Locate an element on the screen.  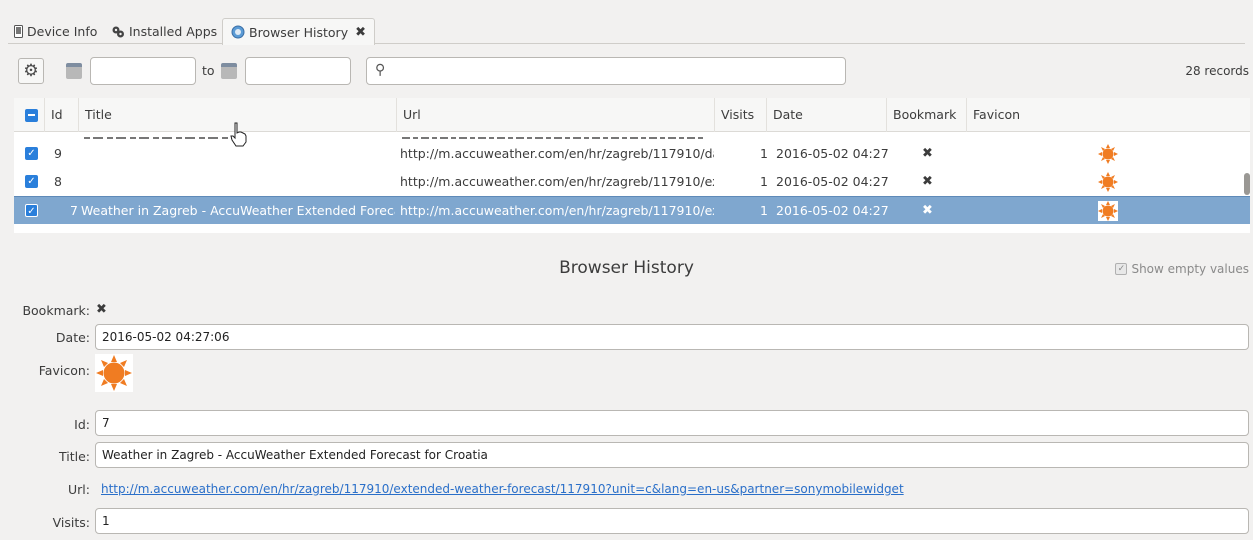
show-empty-checkbox: ✓ is located at coordinates (1121, 269).